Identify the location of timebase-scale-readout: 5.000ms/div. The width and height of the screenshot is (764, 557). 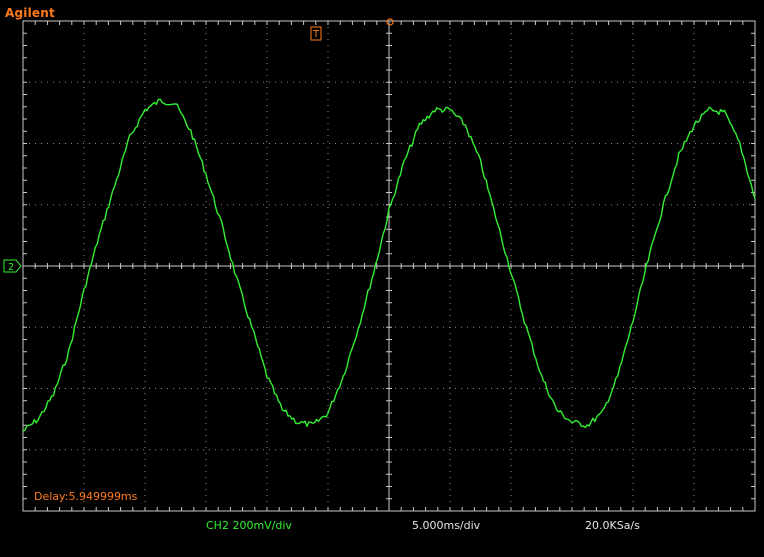
(446, 525).